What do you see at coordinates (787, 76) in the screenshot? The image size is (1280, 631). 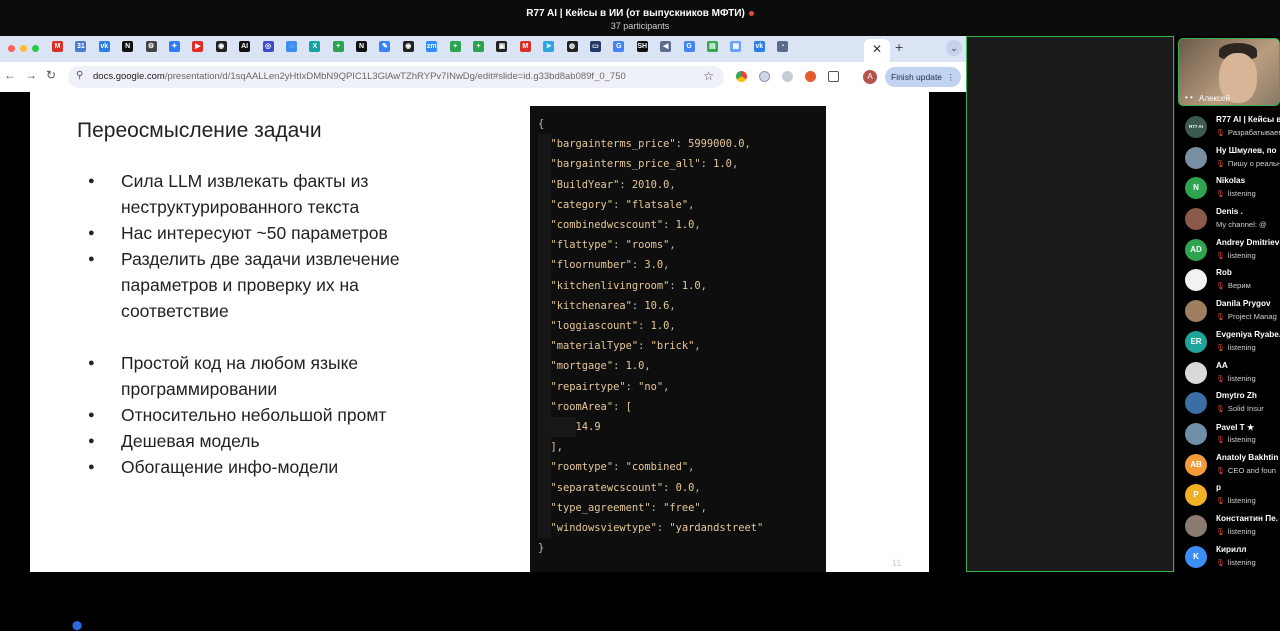 I see `shield-icon` at bounding box center [787, 76].